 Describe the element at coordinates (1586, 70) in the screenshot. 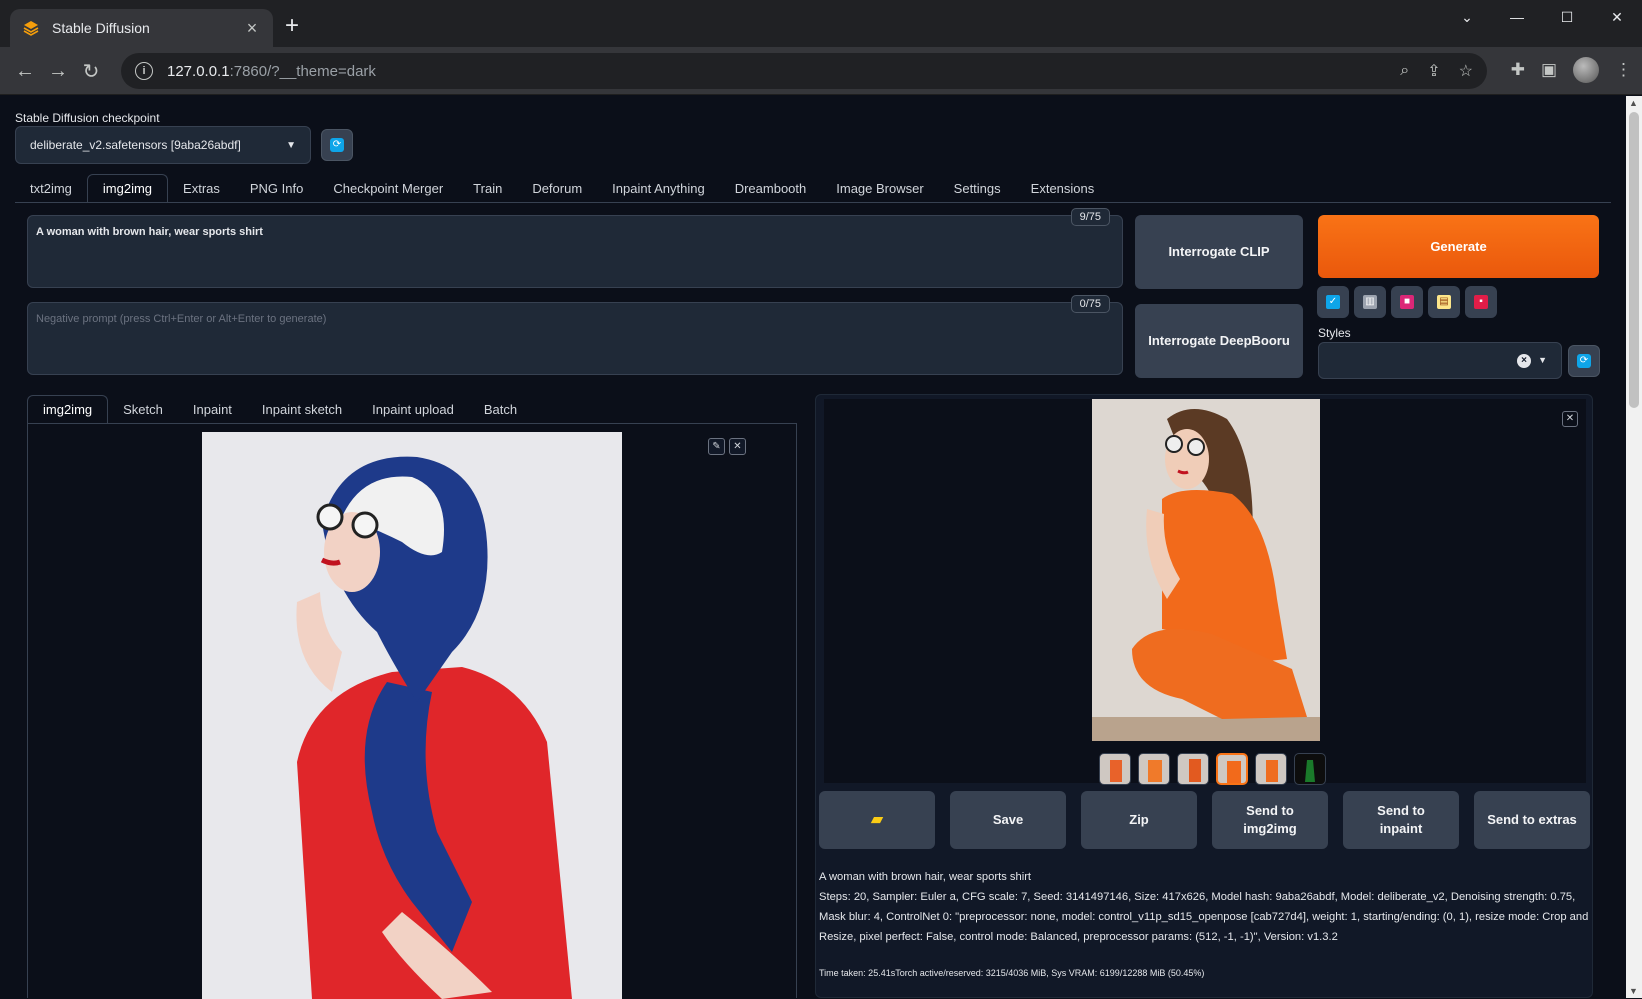

I see `profile-avatar` at that location.